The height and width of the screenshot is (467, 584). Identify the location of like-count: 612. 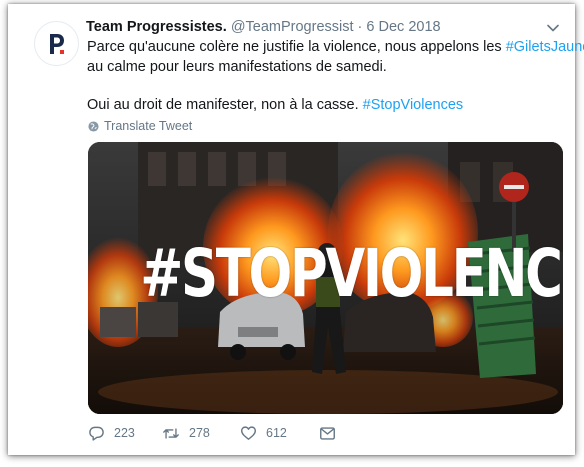
(276, 433).